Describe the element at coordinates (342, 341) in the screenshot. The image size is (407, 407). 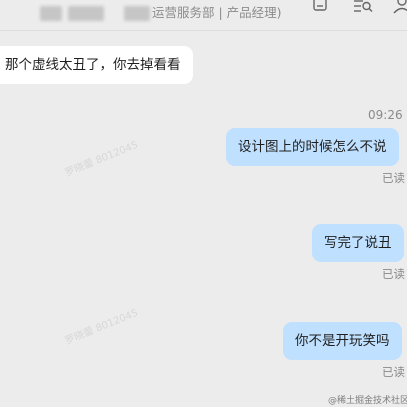
I see `outgoing-message-bubble: 你不是开玩笑吗` at that location.